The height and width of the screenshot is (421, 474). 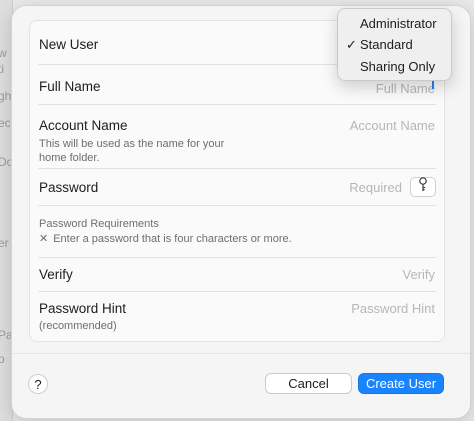 I want to click on key-icon, so click(x=423, y=187).